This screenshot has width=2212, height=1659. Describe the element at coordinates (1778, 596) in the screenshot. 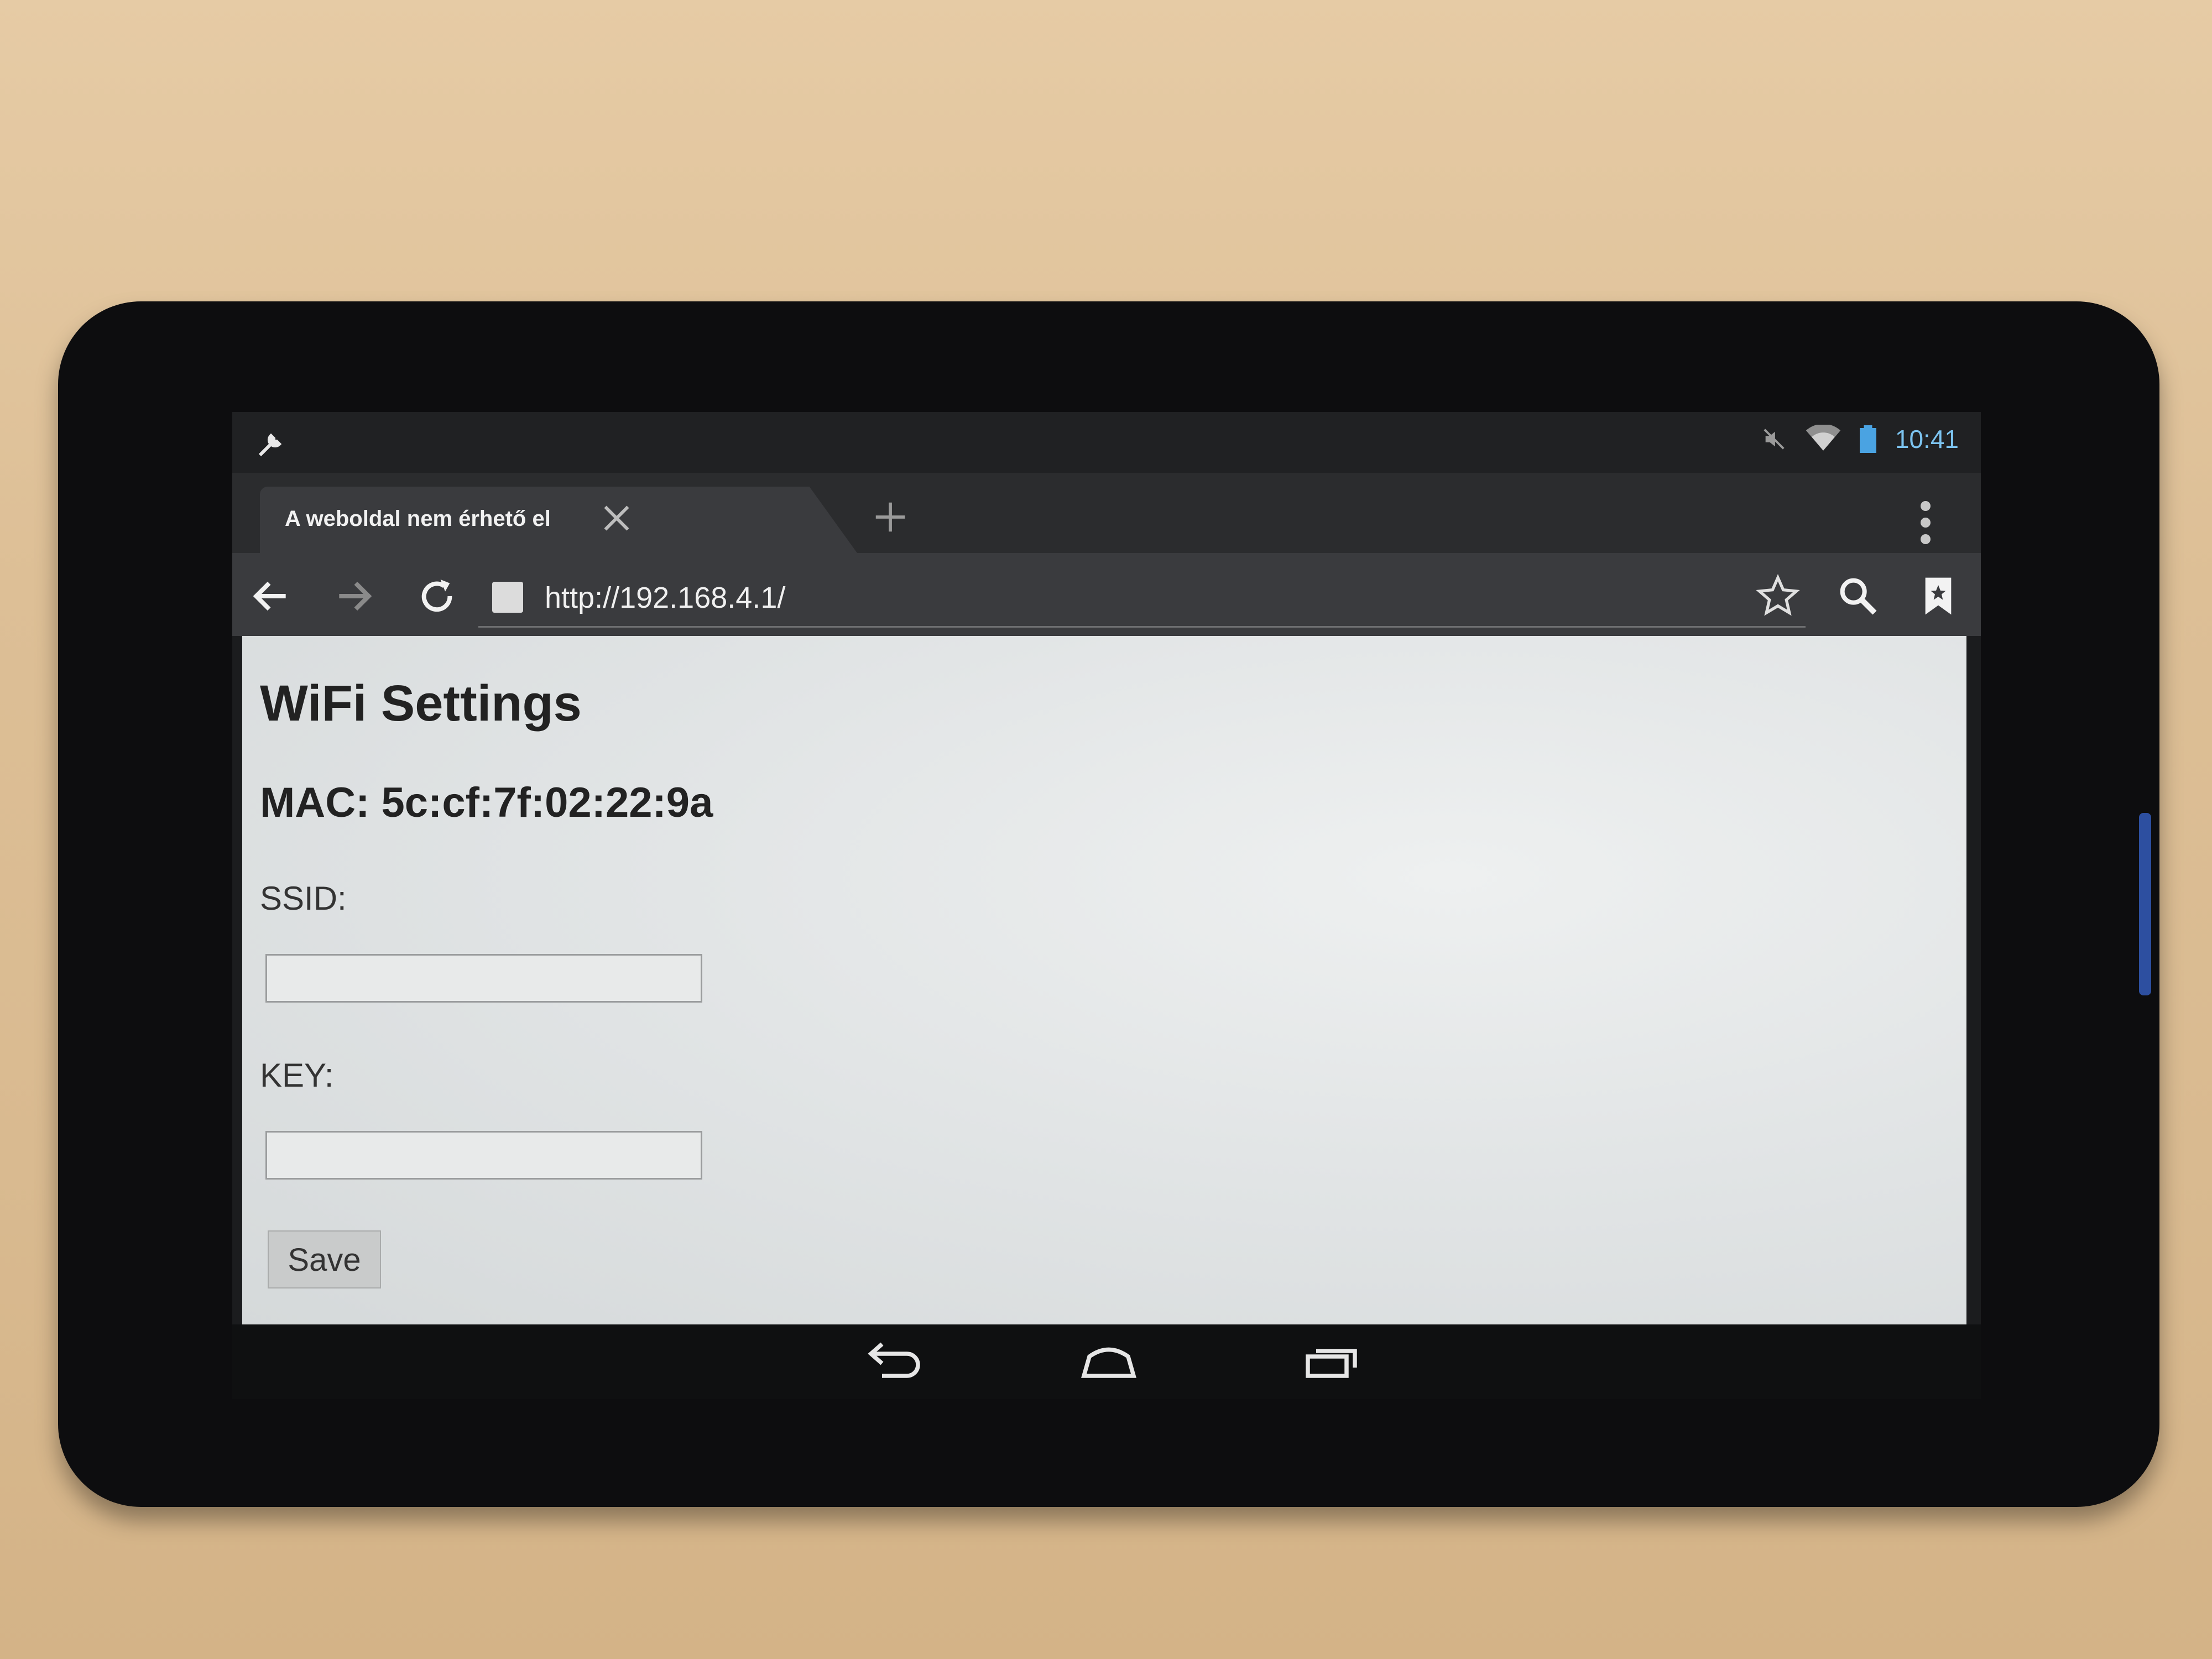

I see `star-icon` at that location.